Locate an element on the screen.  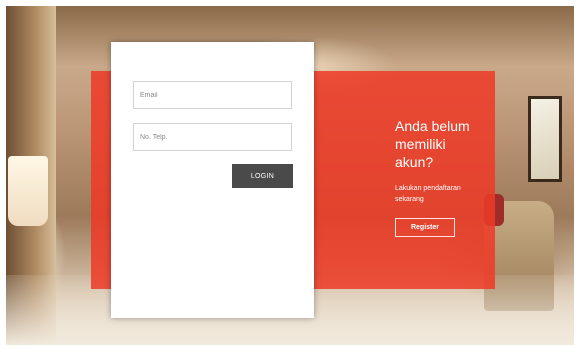
promo-subtext: Lakukan pendaftaran sekarang is located at coordinates (428, 194).